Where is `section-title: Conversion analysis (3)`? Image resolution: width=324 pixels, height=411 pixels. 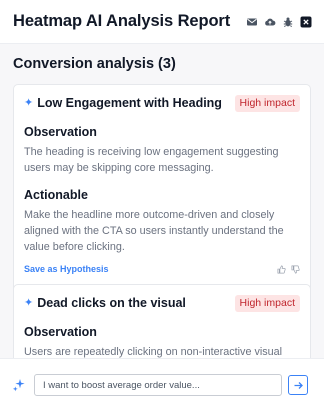
section-title: Conversion analysis (3) is located at coordinates (94, 64).